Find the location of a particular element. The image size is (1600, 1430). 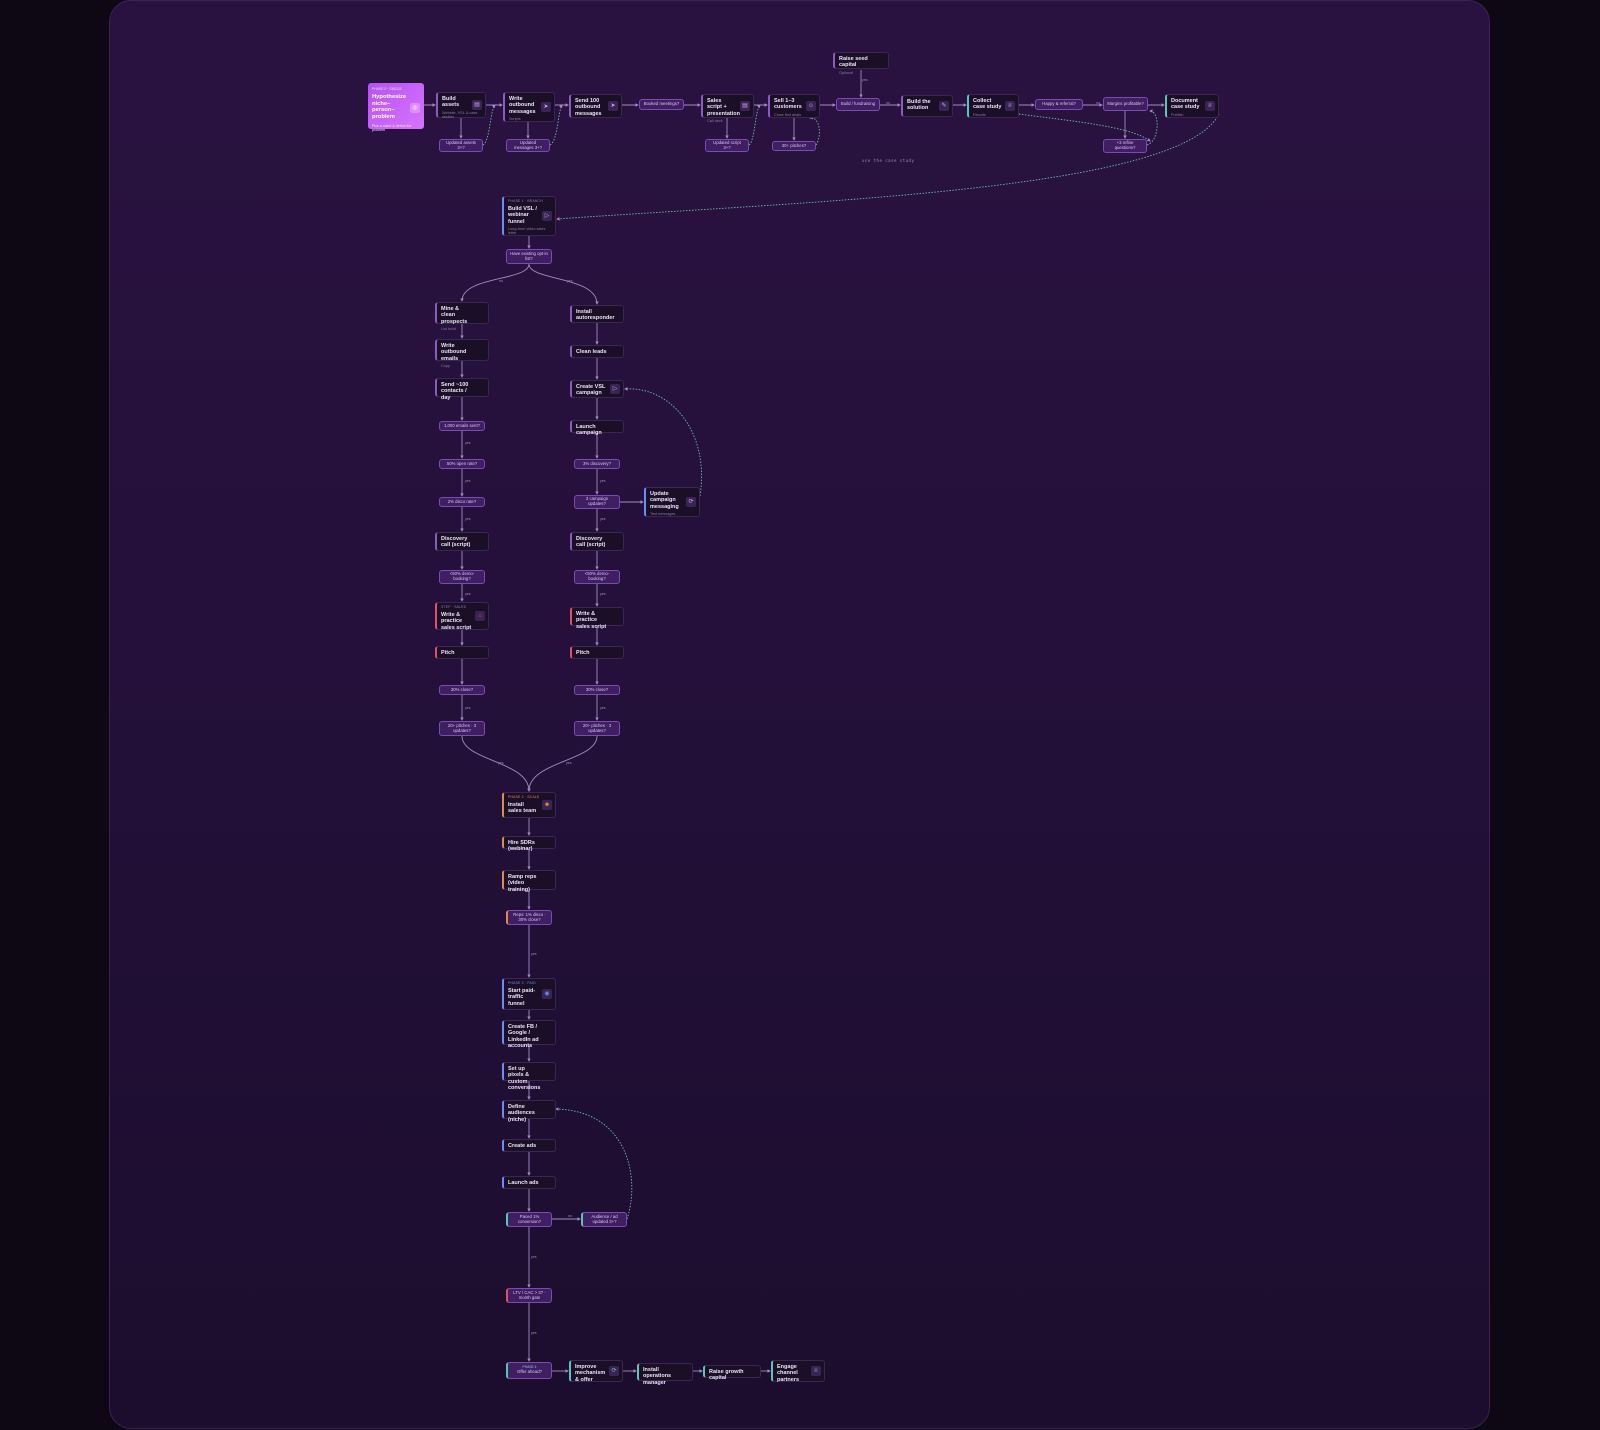

decision-pitches-updates-left: 20+ pitches · 3 updates? is located at coordinates (462, 728).